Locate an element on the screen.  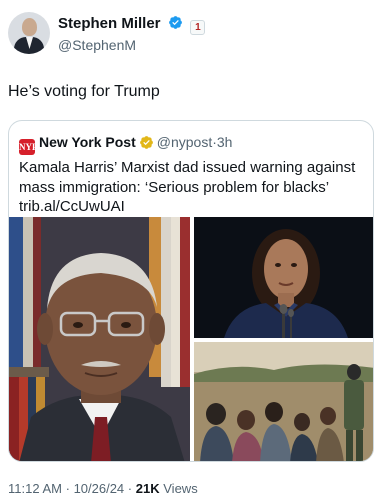
tweet-header: Stephen Miller 1 @StephenM is located at coordinates (191, 35).